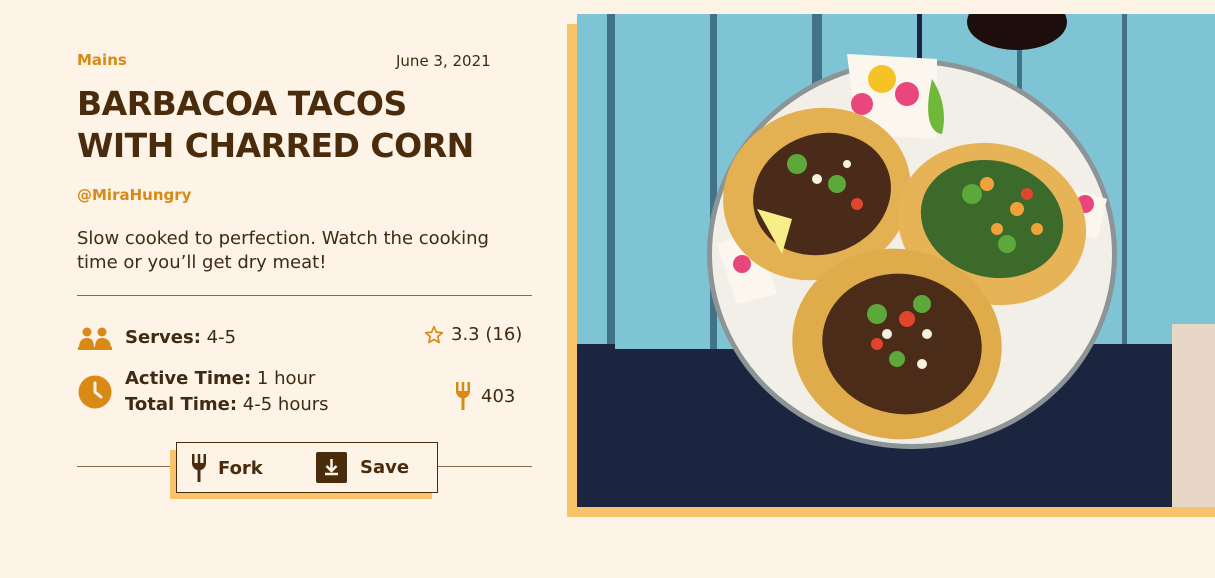  I want to click on rating: 3.3 (16), so click(473, 334).